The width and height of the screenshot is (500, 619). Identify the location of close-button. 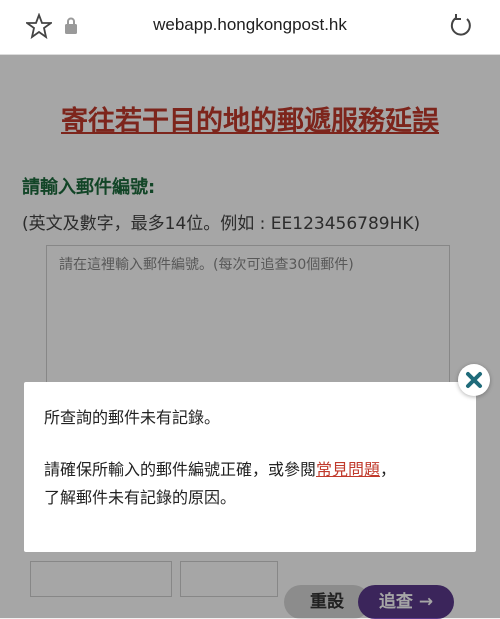
(474, 380).